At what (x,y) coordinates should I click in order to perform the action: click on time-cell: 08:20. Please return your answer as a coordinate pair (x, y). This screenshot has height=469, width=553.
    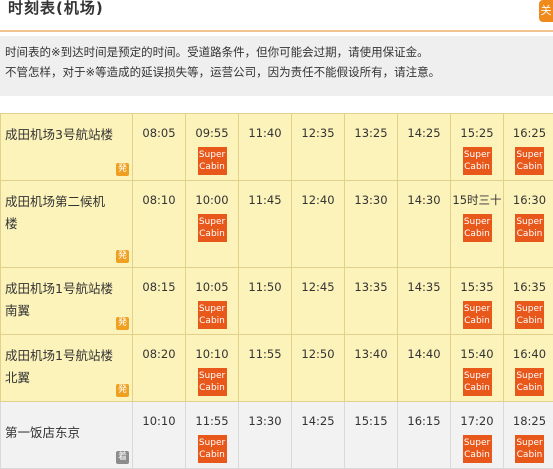
    Looking at the image, I should click on (159, 368).